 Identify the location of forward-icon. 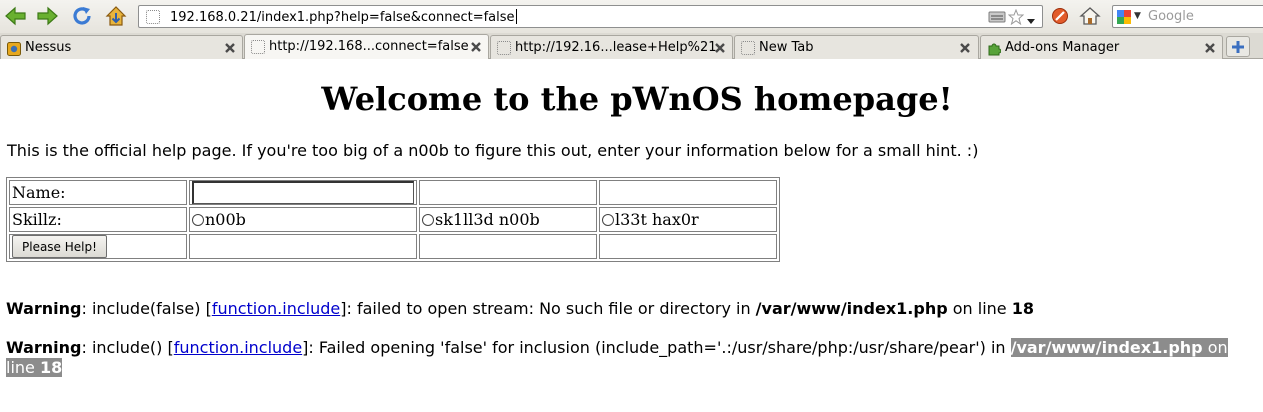
(47, 16).